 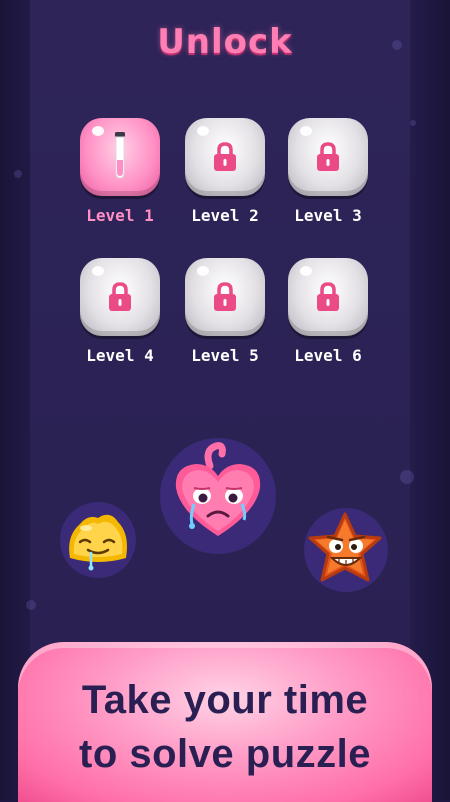 I want to click on page-title: Unlock, so click(x=225, y=42).